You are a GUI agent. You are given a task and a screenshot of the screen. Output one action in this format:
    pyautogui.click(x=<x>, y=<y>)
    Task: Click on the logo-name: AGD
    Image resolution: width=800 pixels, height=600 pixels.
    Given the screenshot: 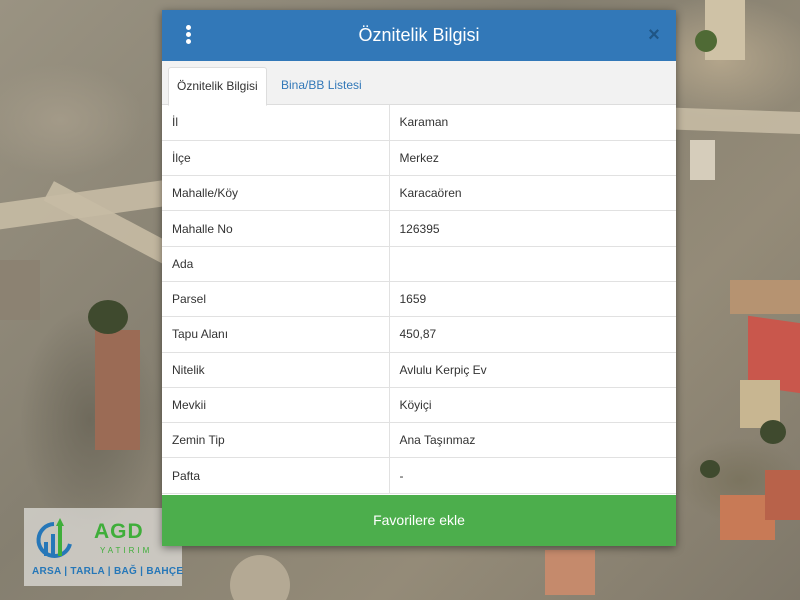 What is the action you would take?
    pyautogui.click(x=119, y=531)
    